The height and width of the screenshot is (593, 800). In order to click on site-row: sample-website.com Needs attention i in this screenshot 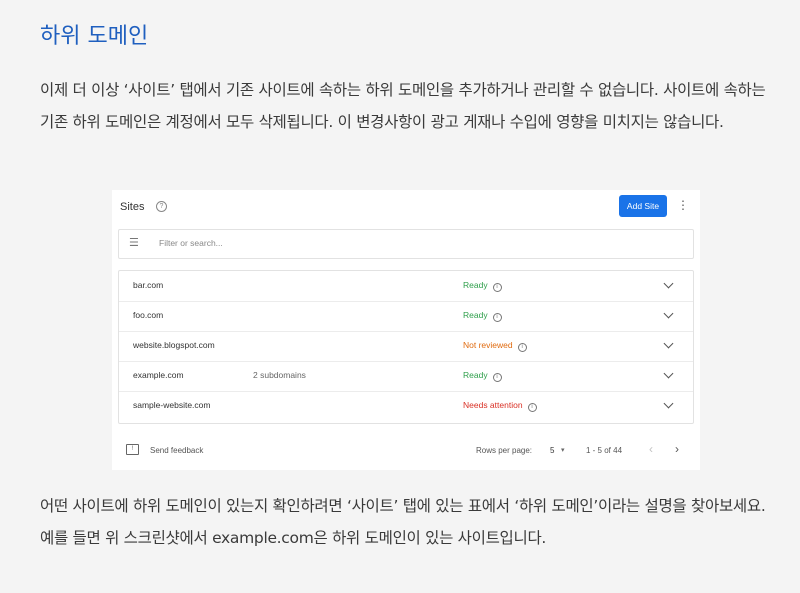, I will do `click(406, 406)`.